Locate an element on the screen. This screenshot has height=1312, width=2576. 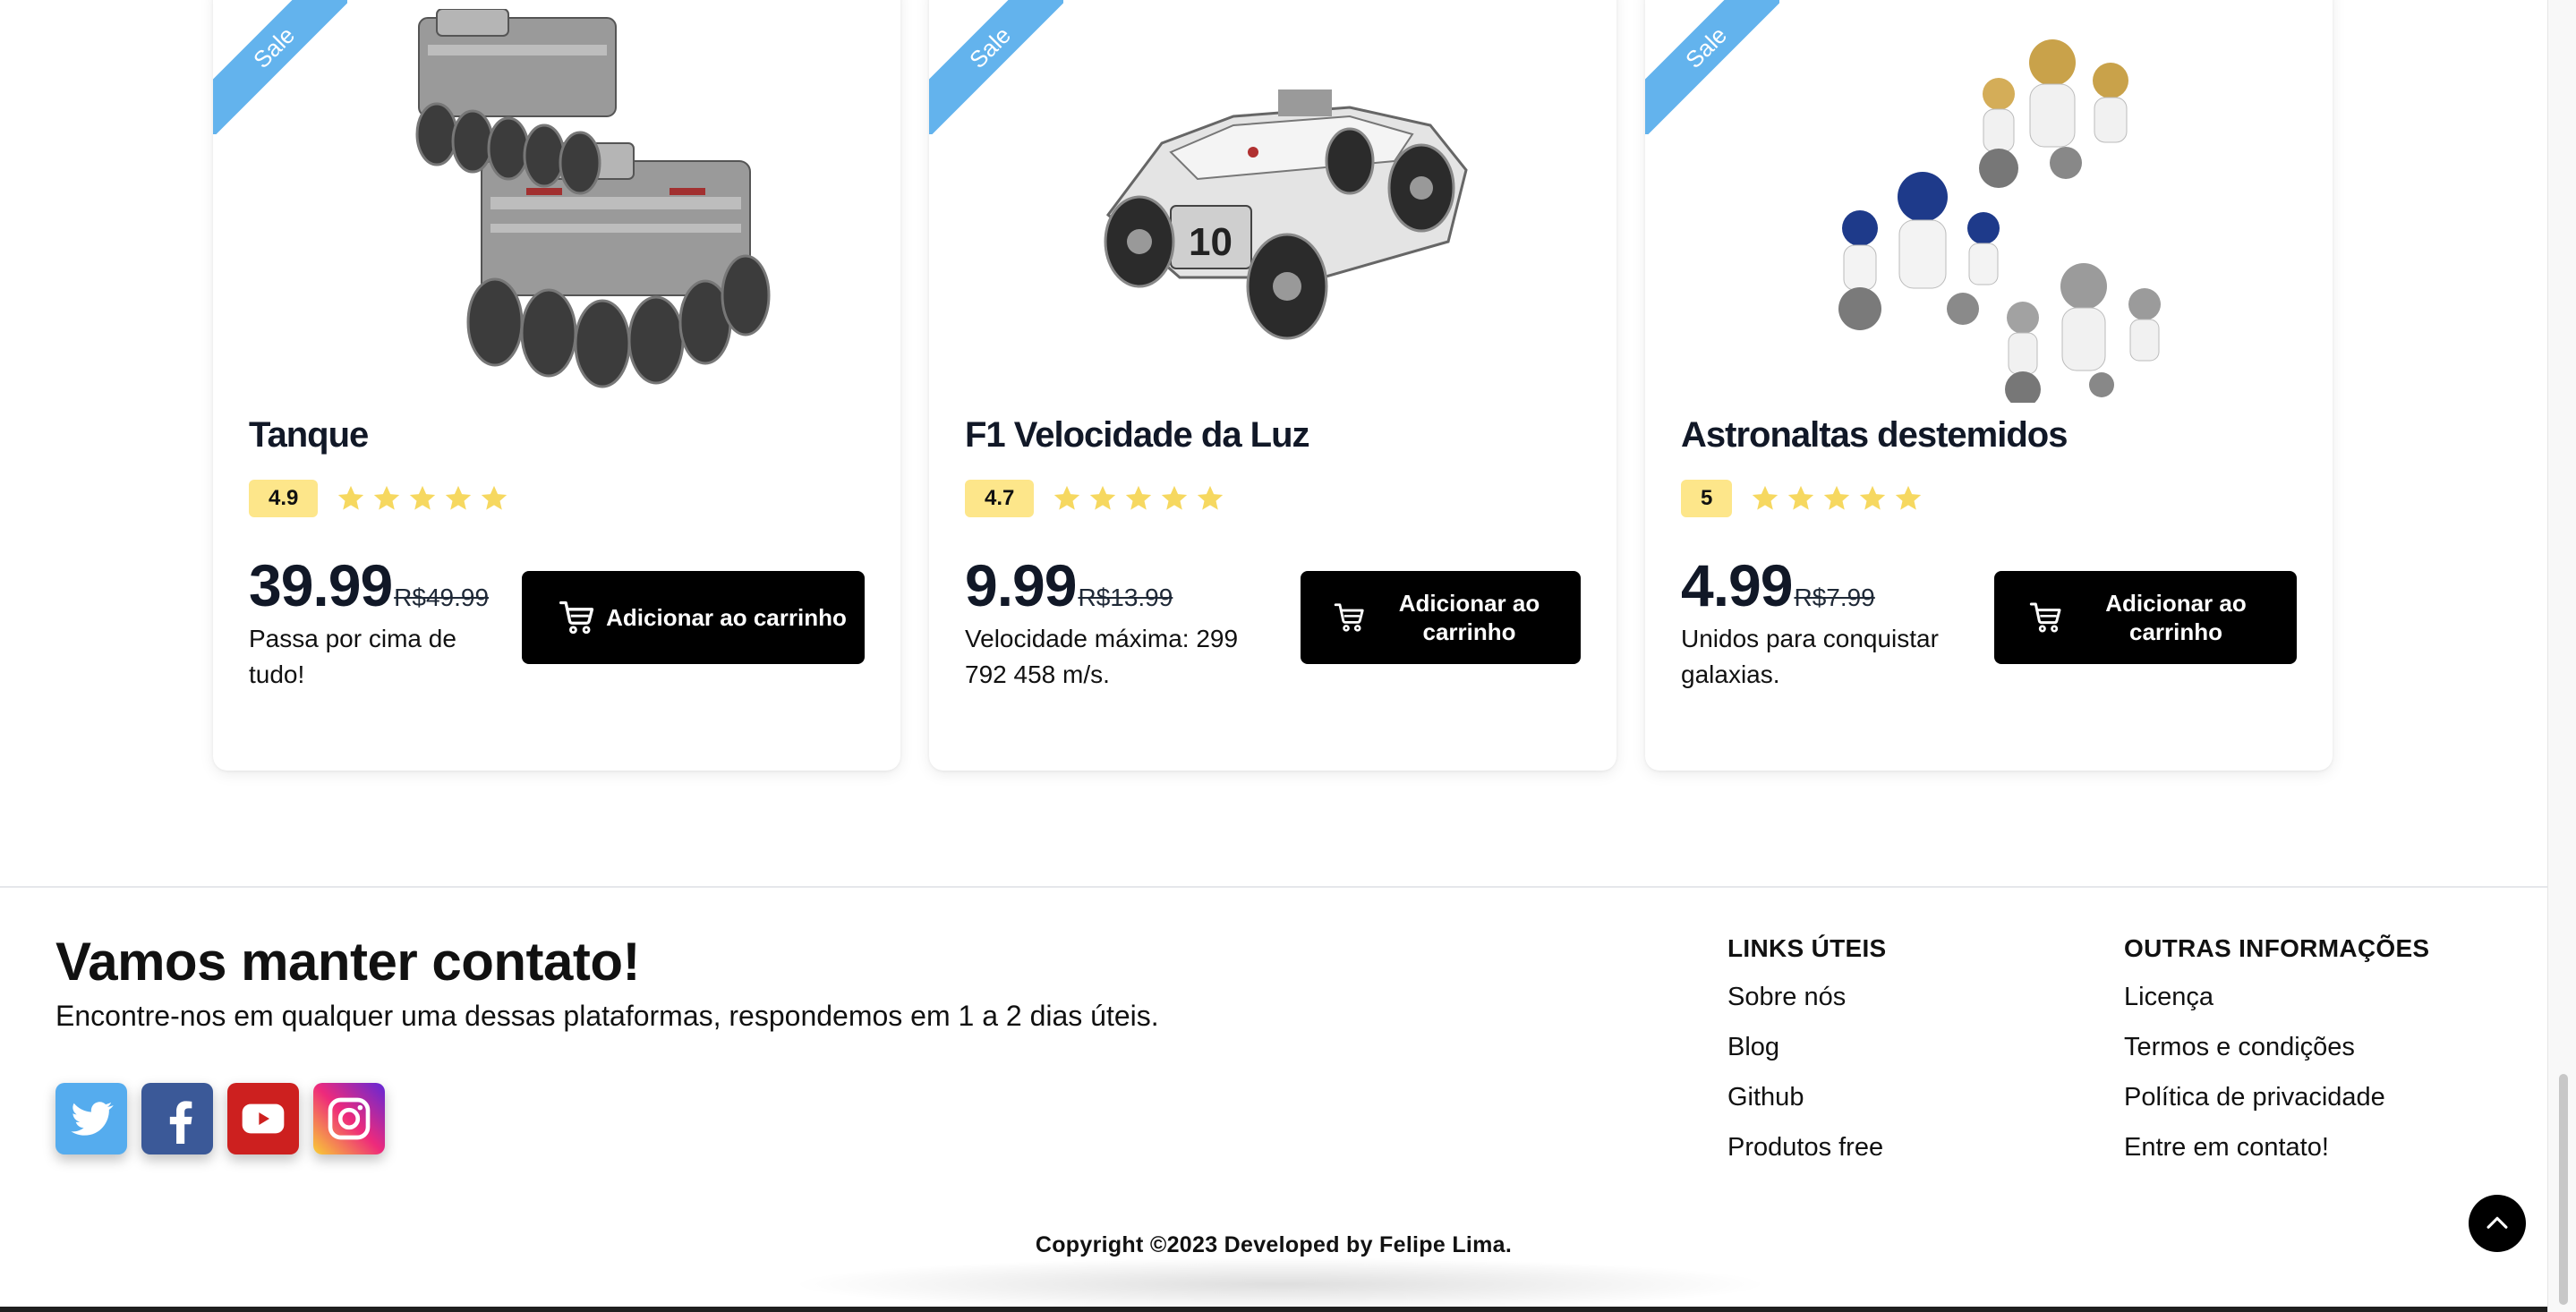
rating-badge: 4.9 is located at coordinates (284, 498).